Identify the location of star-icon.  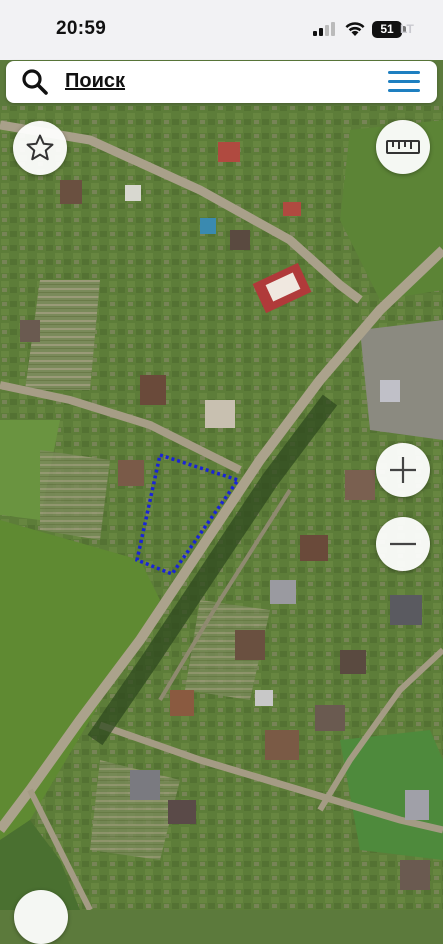
(40, 147).